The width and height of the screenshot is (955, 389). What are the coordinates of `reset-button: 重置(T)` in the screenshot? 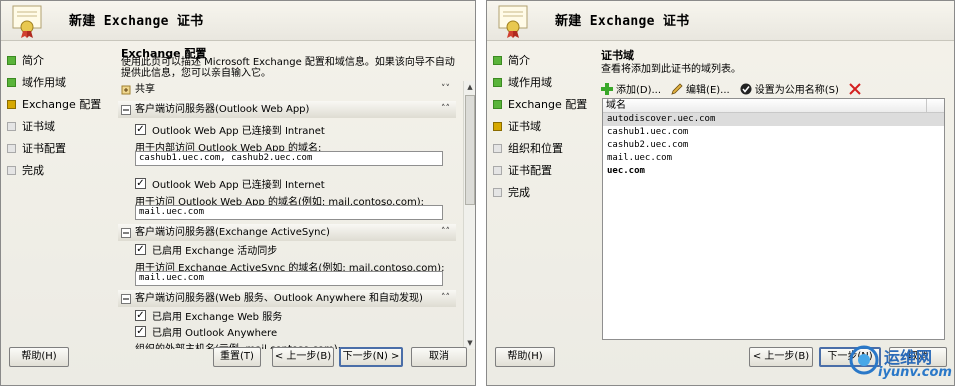 It's located at (237, 357).